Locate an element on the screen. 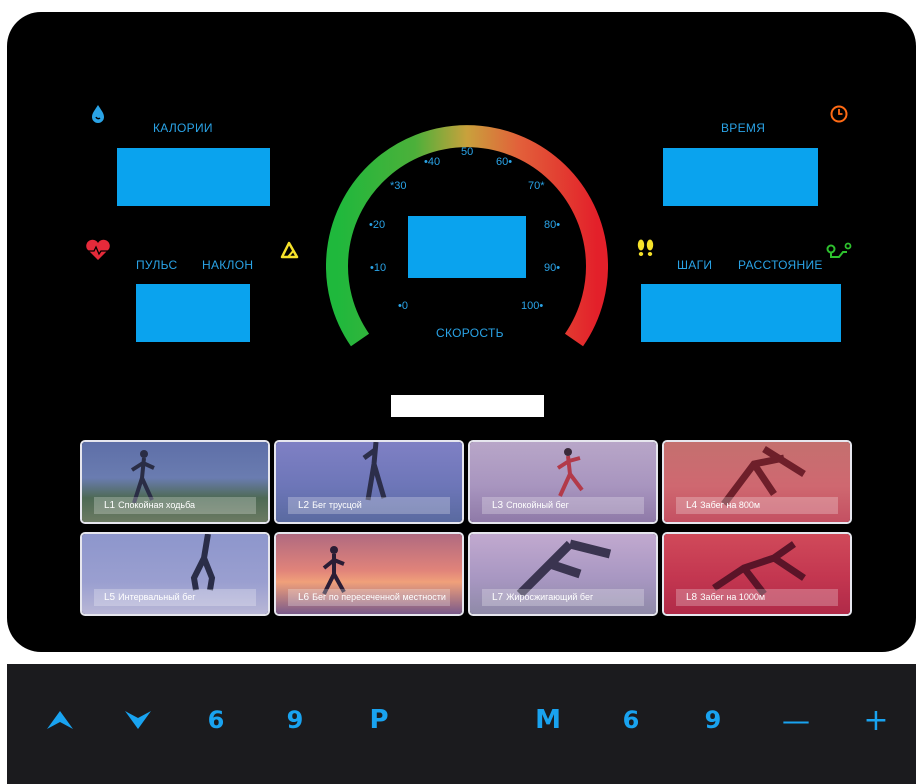 This screenshot has width=923, height=784. program-l1: L1 Спокойная ходьба is located at coordinates (175, 482).